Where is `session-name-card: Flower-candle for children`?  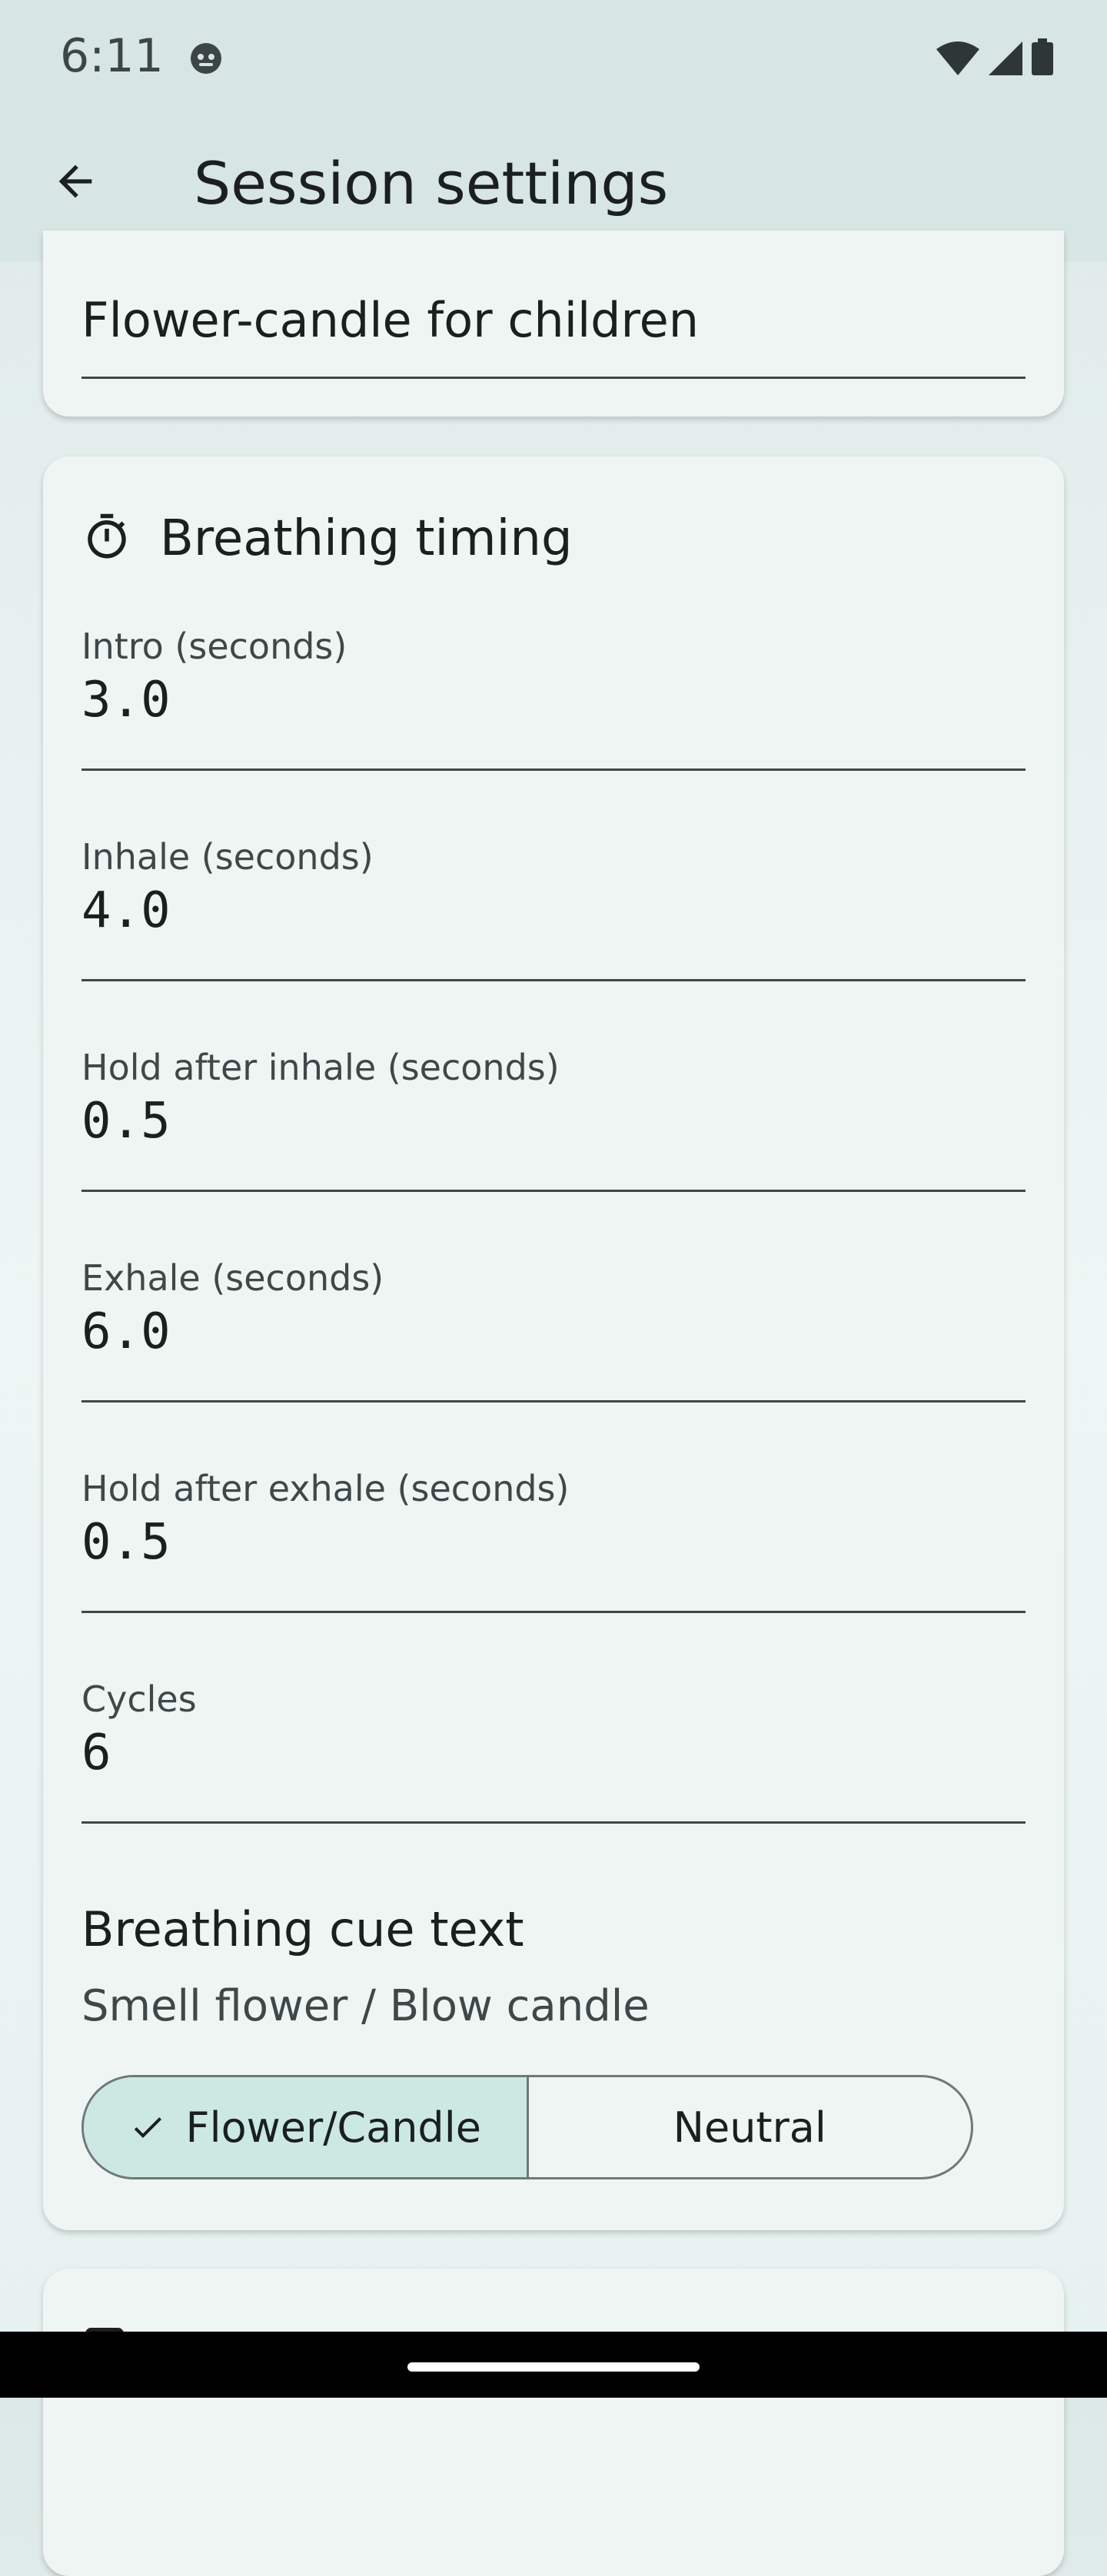 session-name-card: Flower-candle for children is located at coordinates (553, 324).